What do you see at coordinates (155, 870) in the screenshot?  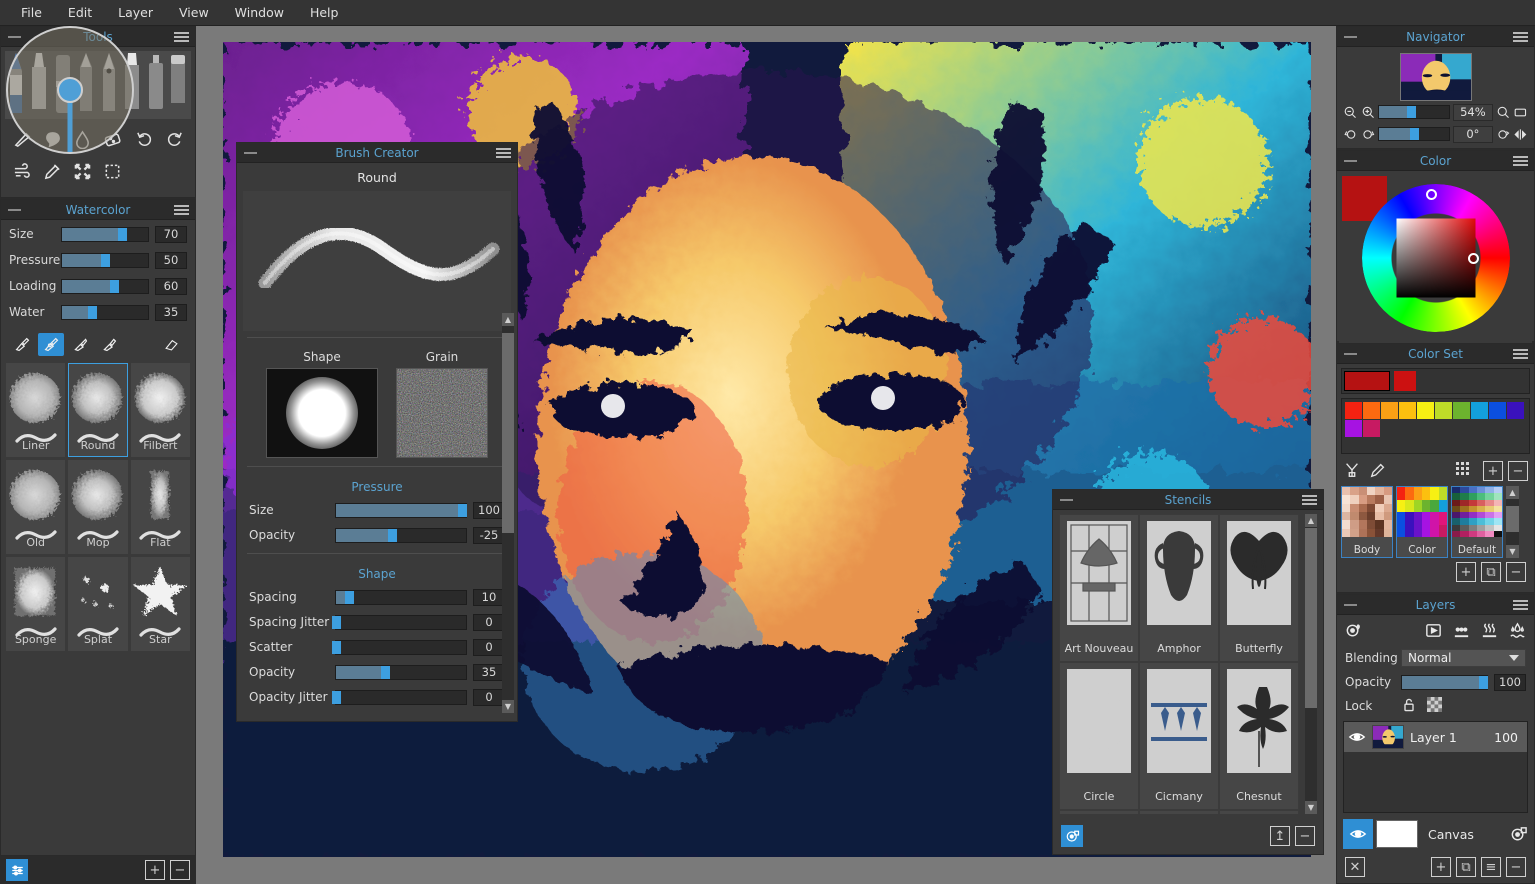 I see `duplicate-icon: +` at bounding box center [155, 870].